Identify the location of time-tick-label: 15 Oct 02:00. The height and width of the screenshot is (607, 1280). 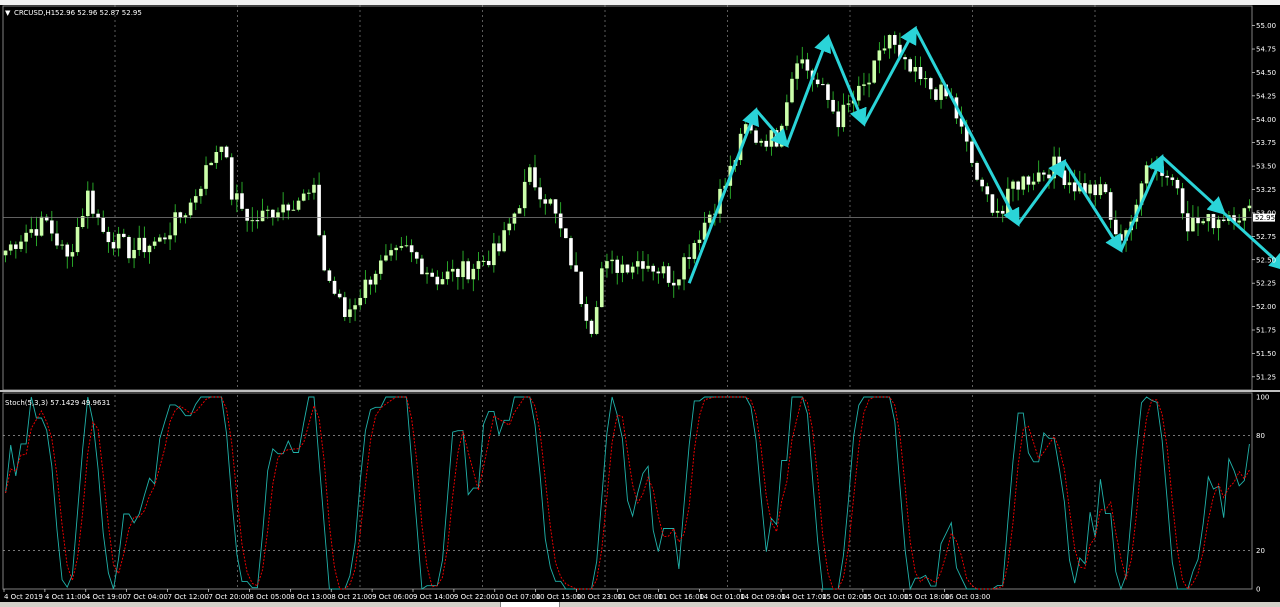
(845, 597).